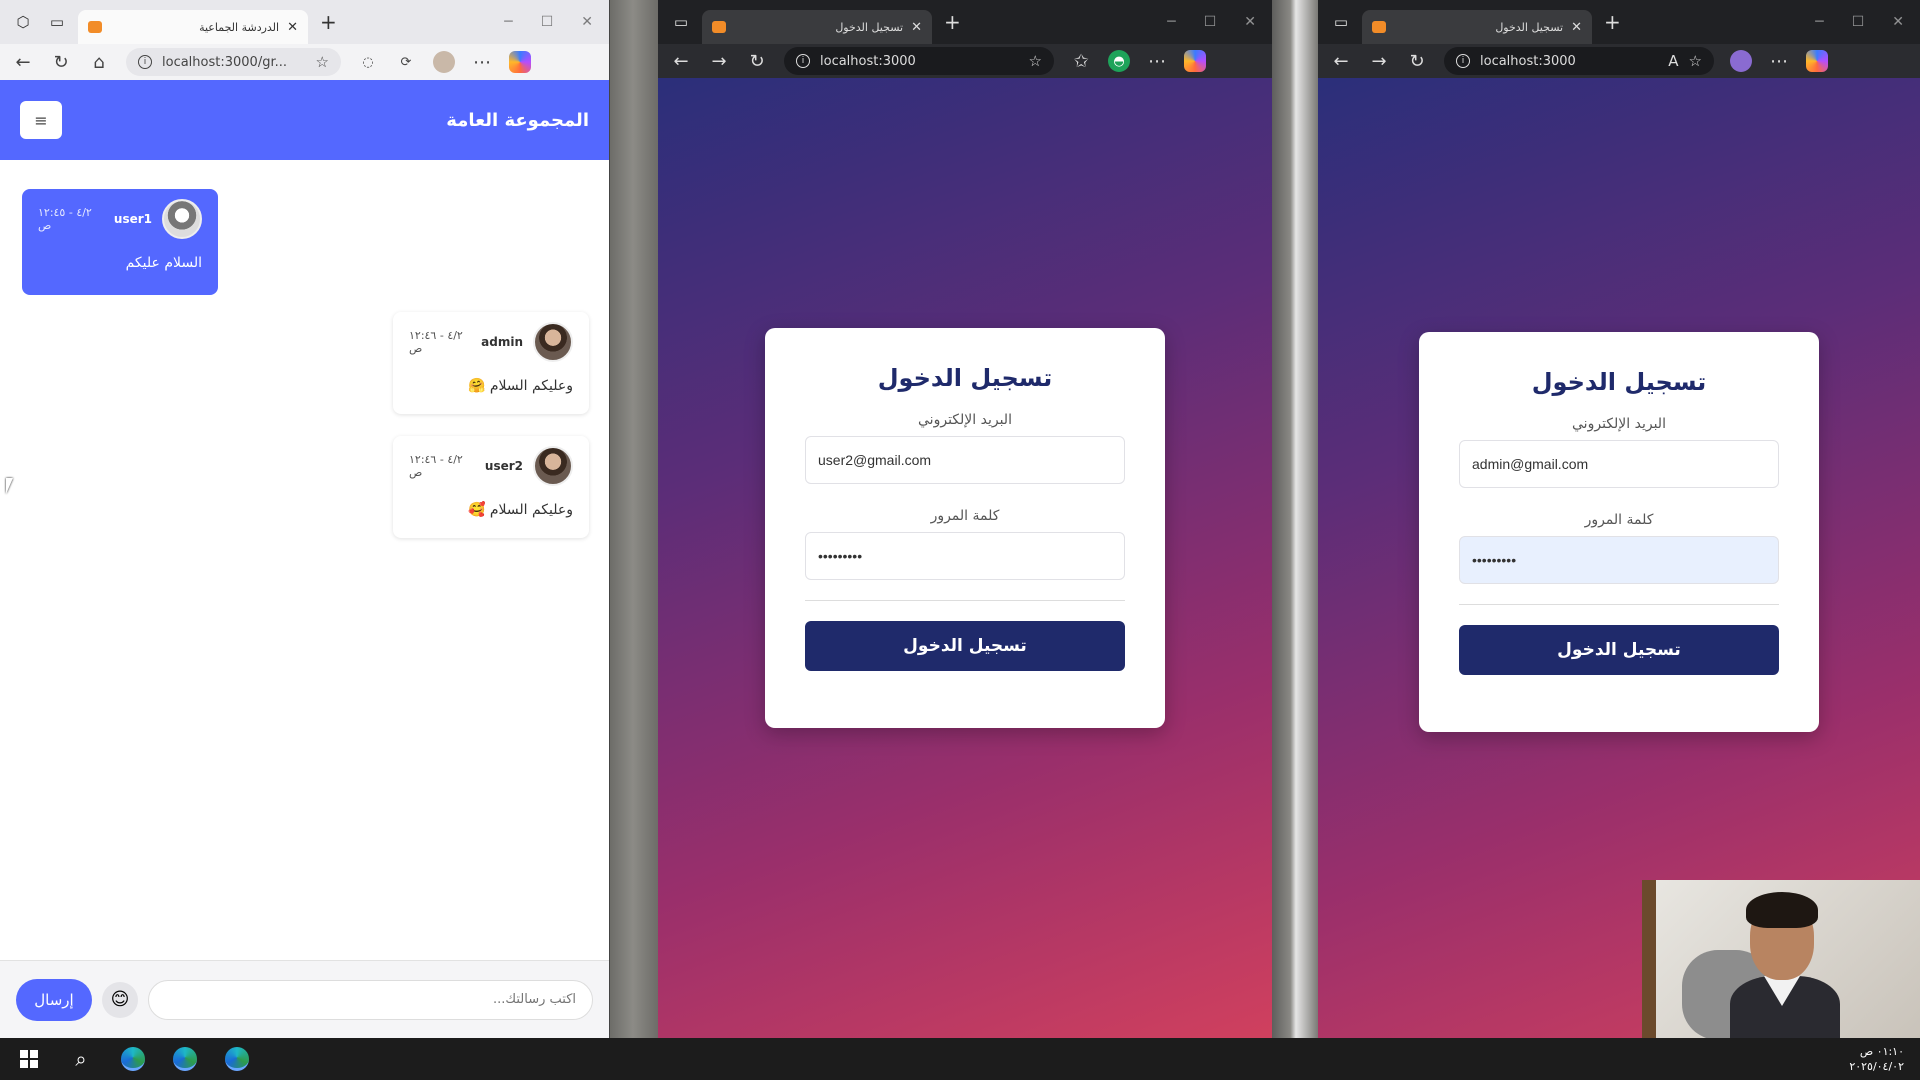 The image size is (1920, 1080). What do you see at coordinates (517, 120) in the screenshot?
I see `group-title: المجموعة العامة` at bounding box center [517, 120].